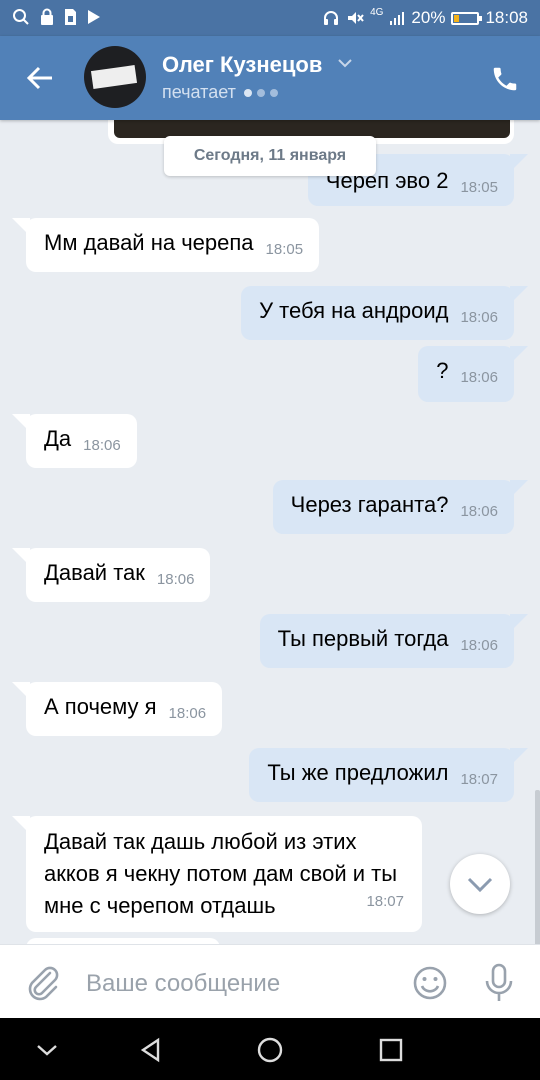  What do you see at coordinates (47, 16) in the screenshot?
I see `lock-icon` at bounding box center [47, 16].